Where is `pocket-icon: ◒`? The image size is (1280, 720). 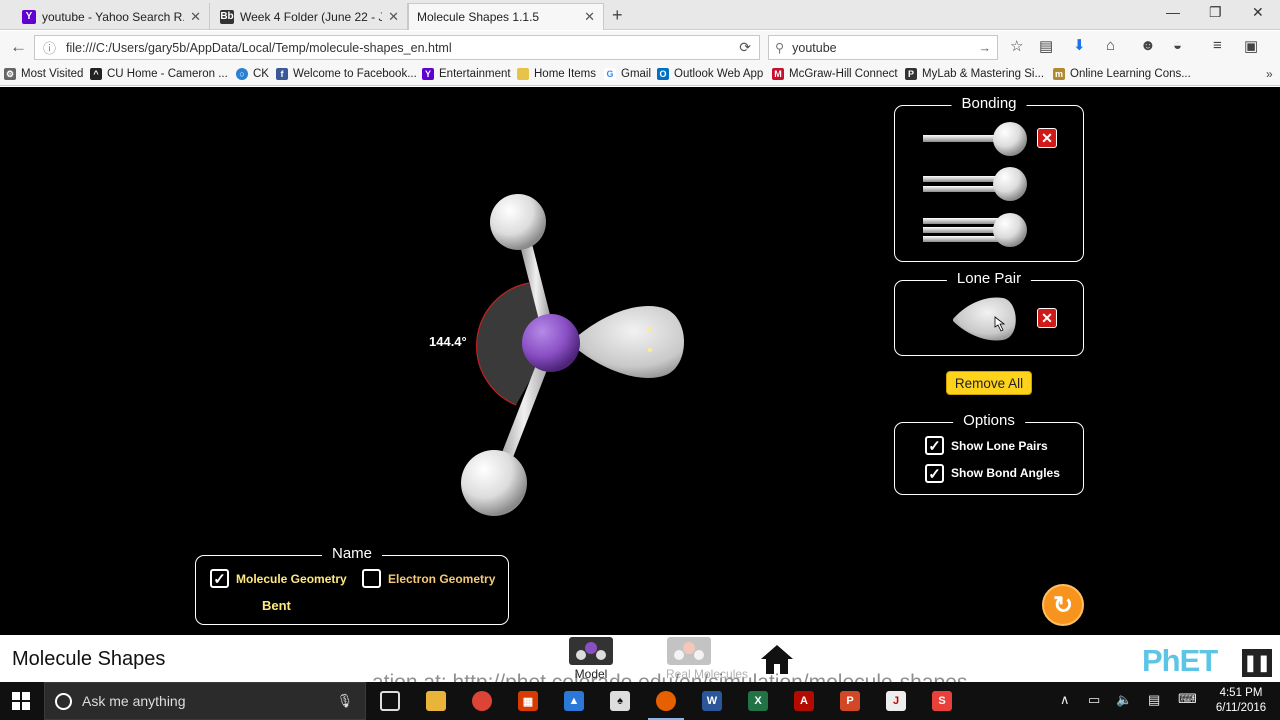
pocket-icon: ◒ is located at coordinates (1177, 45).